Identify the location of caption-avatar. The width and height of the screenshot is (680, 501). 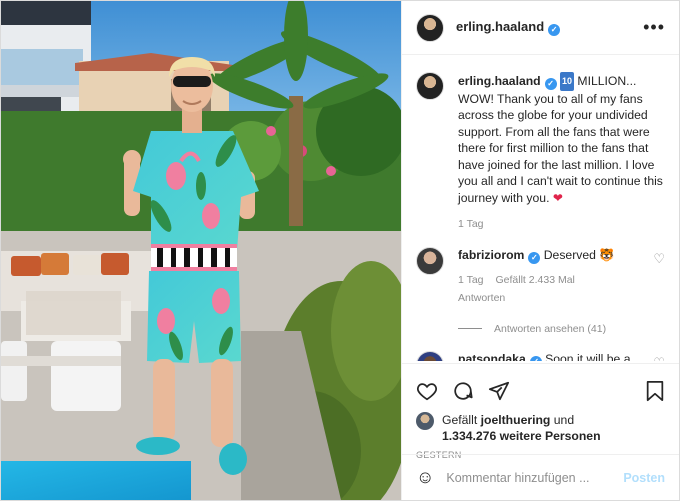
(430, 86).